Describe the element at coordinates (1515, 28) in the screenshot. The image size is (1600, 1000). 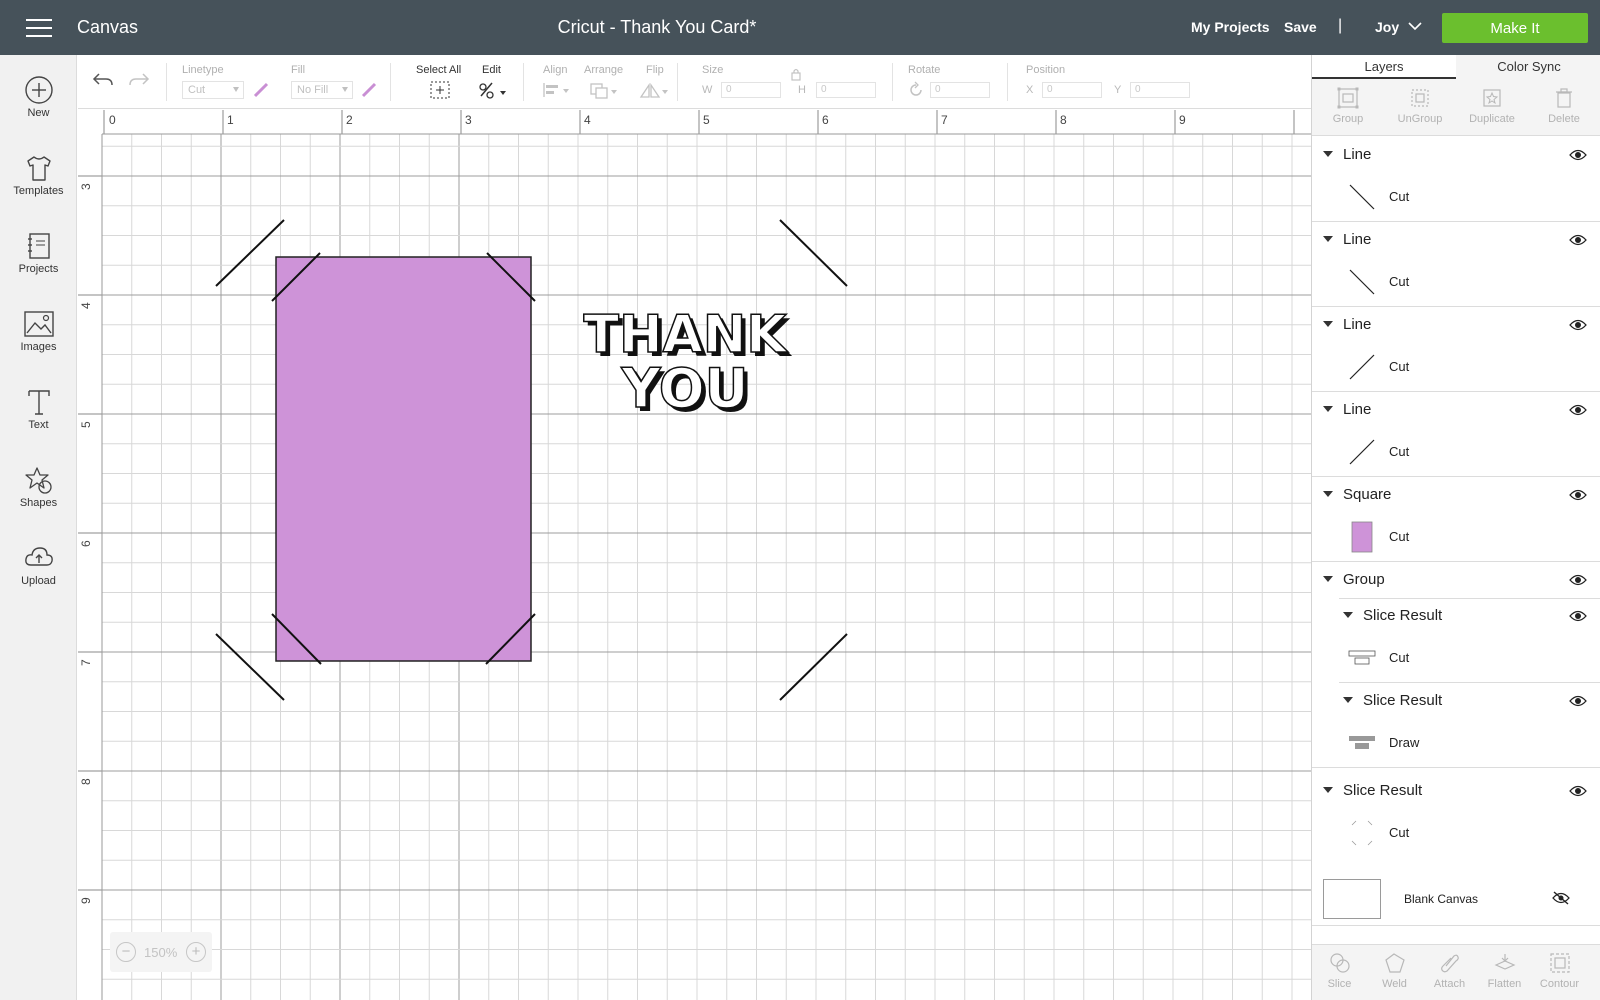
I see `make-it-button: Make It` at that location.